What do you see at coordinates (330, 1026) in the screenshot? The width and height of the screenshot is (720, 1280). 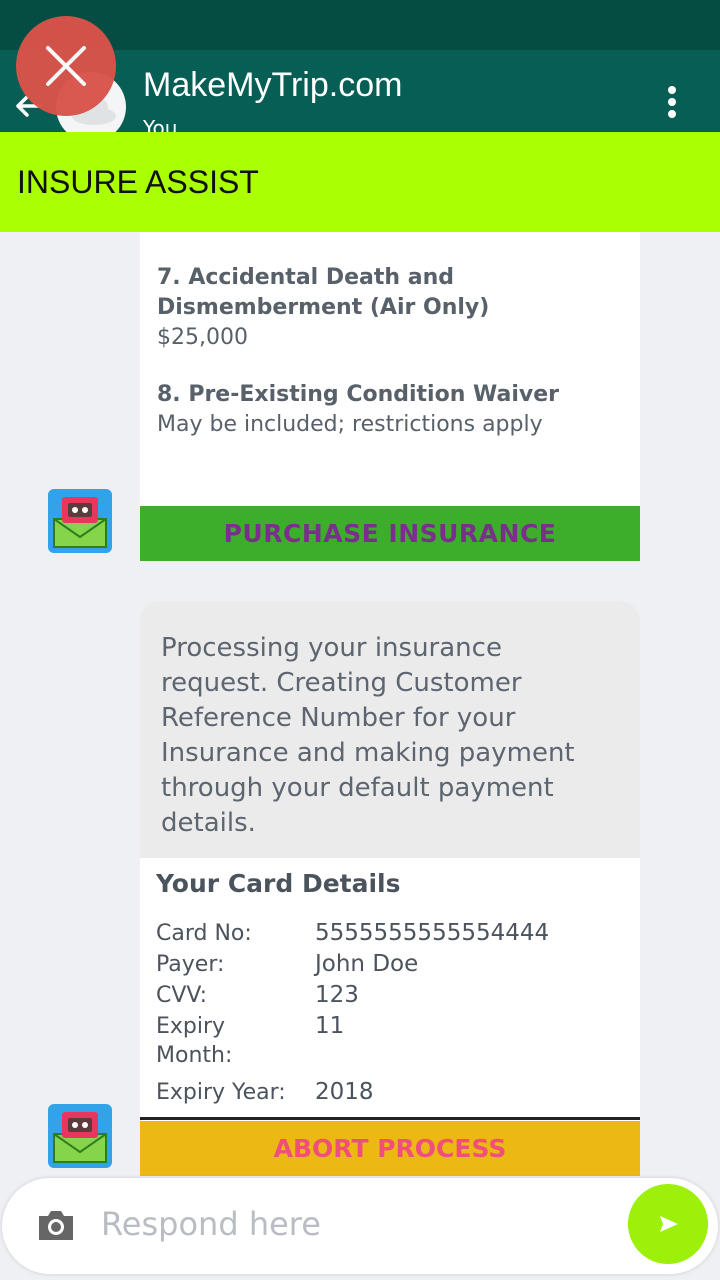 I see `expiry-month-value: 11` at bounding box center [330, 1026].